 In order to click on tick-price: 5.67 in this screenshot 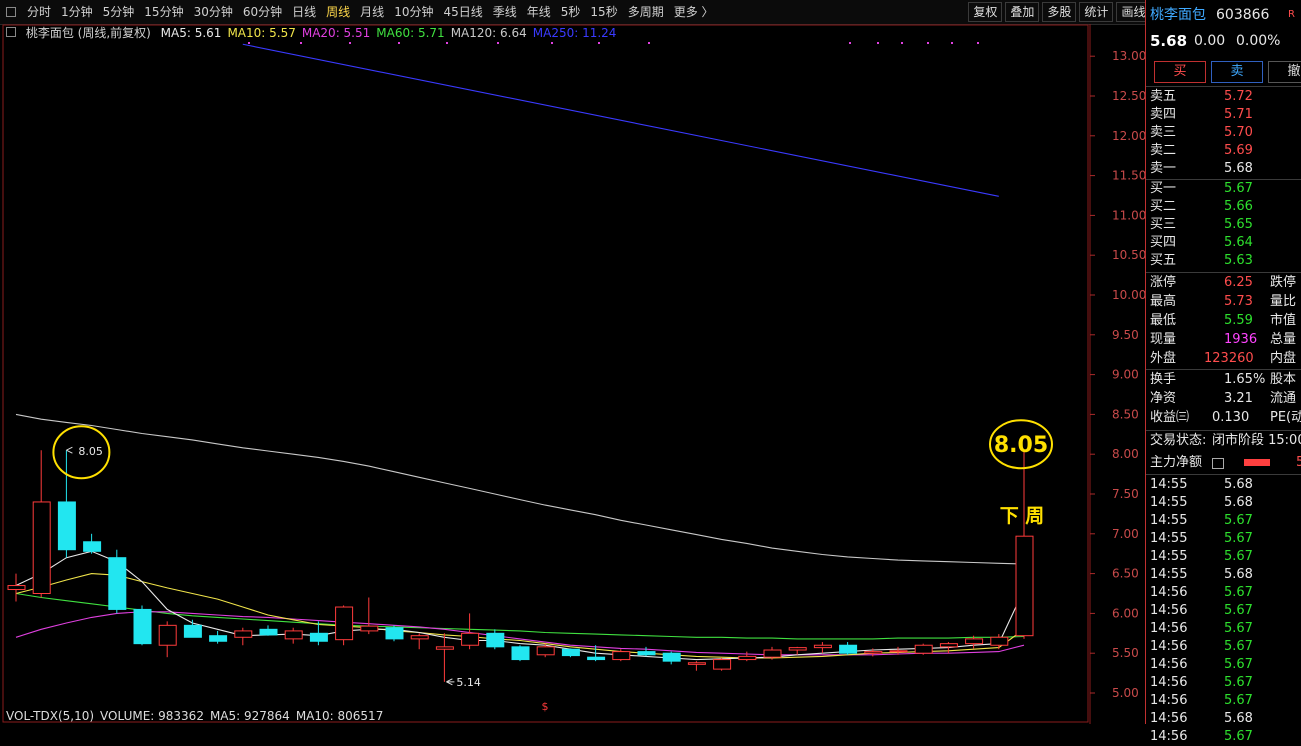, I will do `click(1238, 610)`.